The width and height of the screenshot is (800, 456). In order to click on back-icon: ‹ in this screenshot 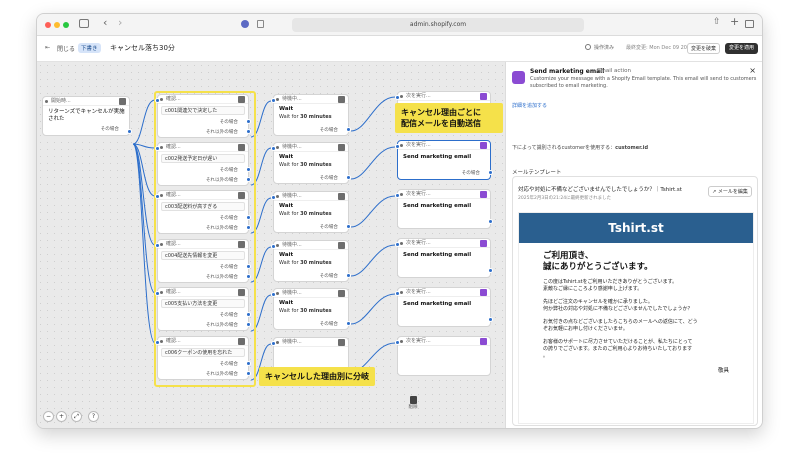, I will do `click(105, 22)`.